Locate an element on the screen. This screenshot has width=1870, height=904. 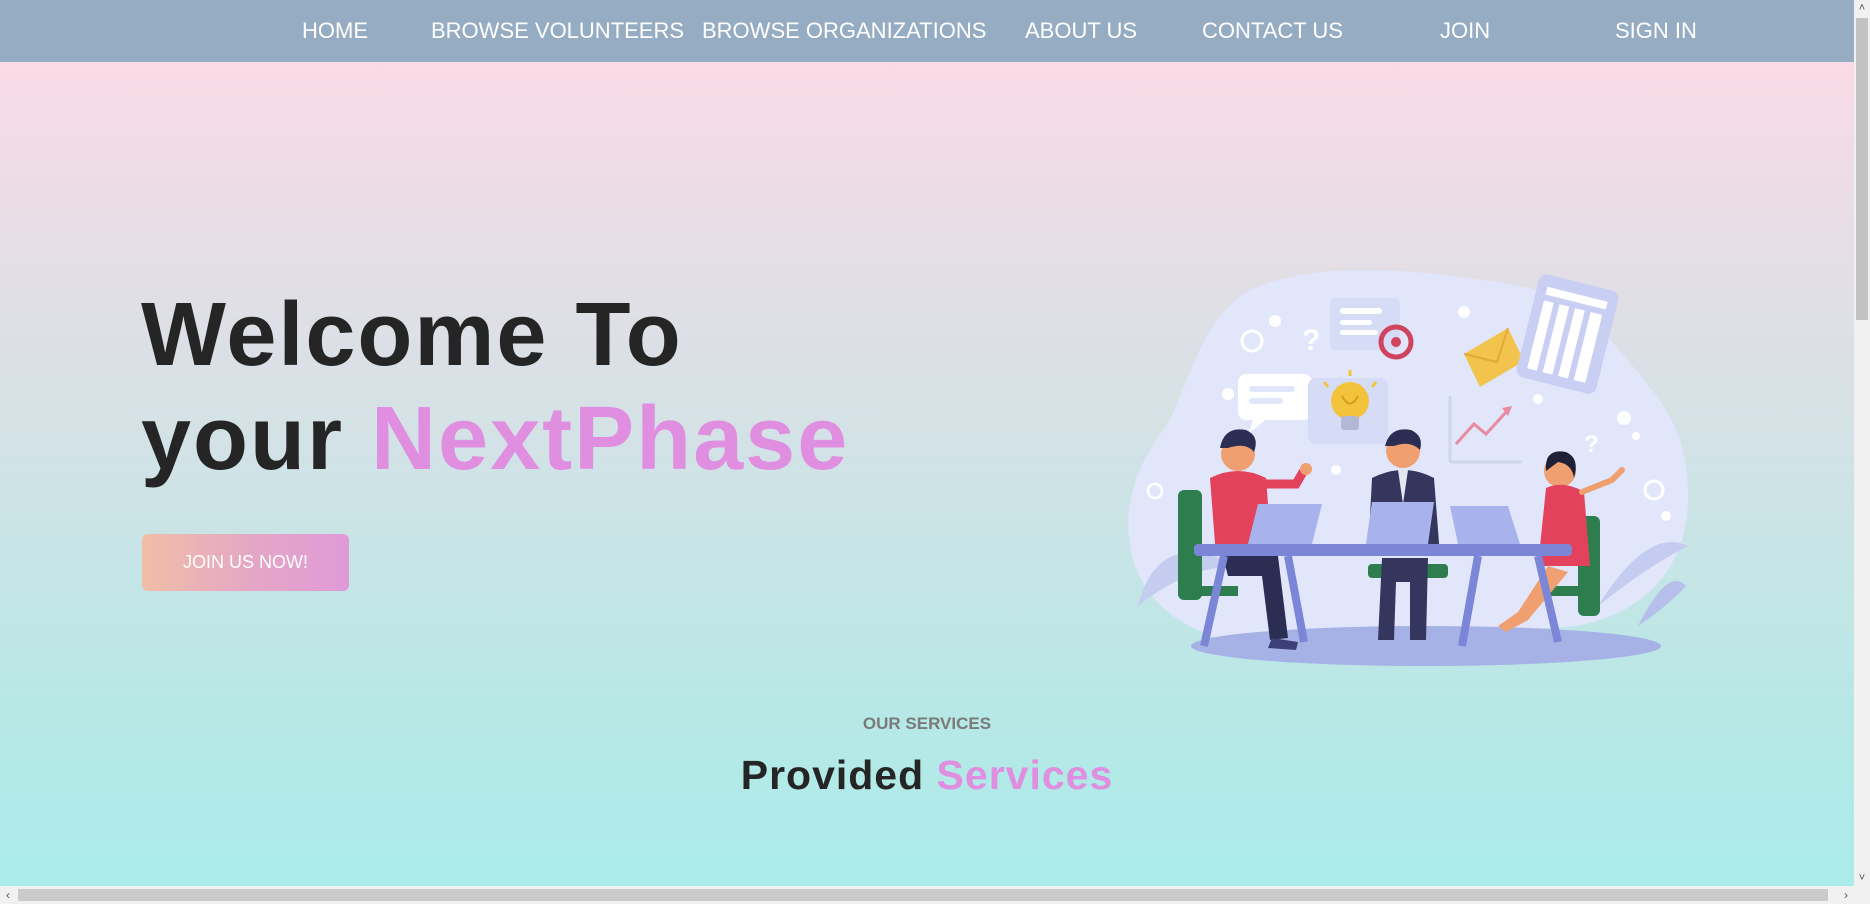
vertical-scroll-thumb is located at coordinates (1862, 169).